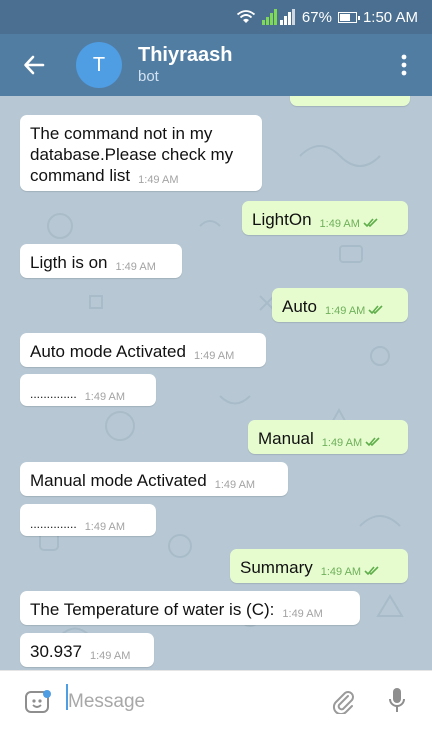  What do you see at coordinates (278, 17) in the screenshot?
I see `signal-icon` at bounding box center [278, 17].